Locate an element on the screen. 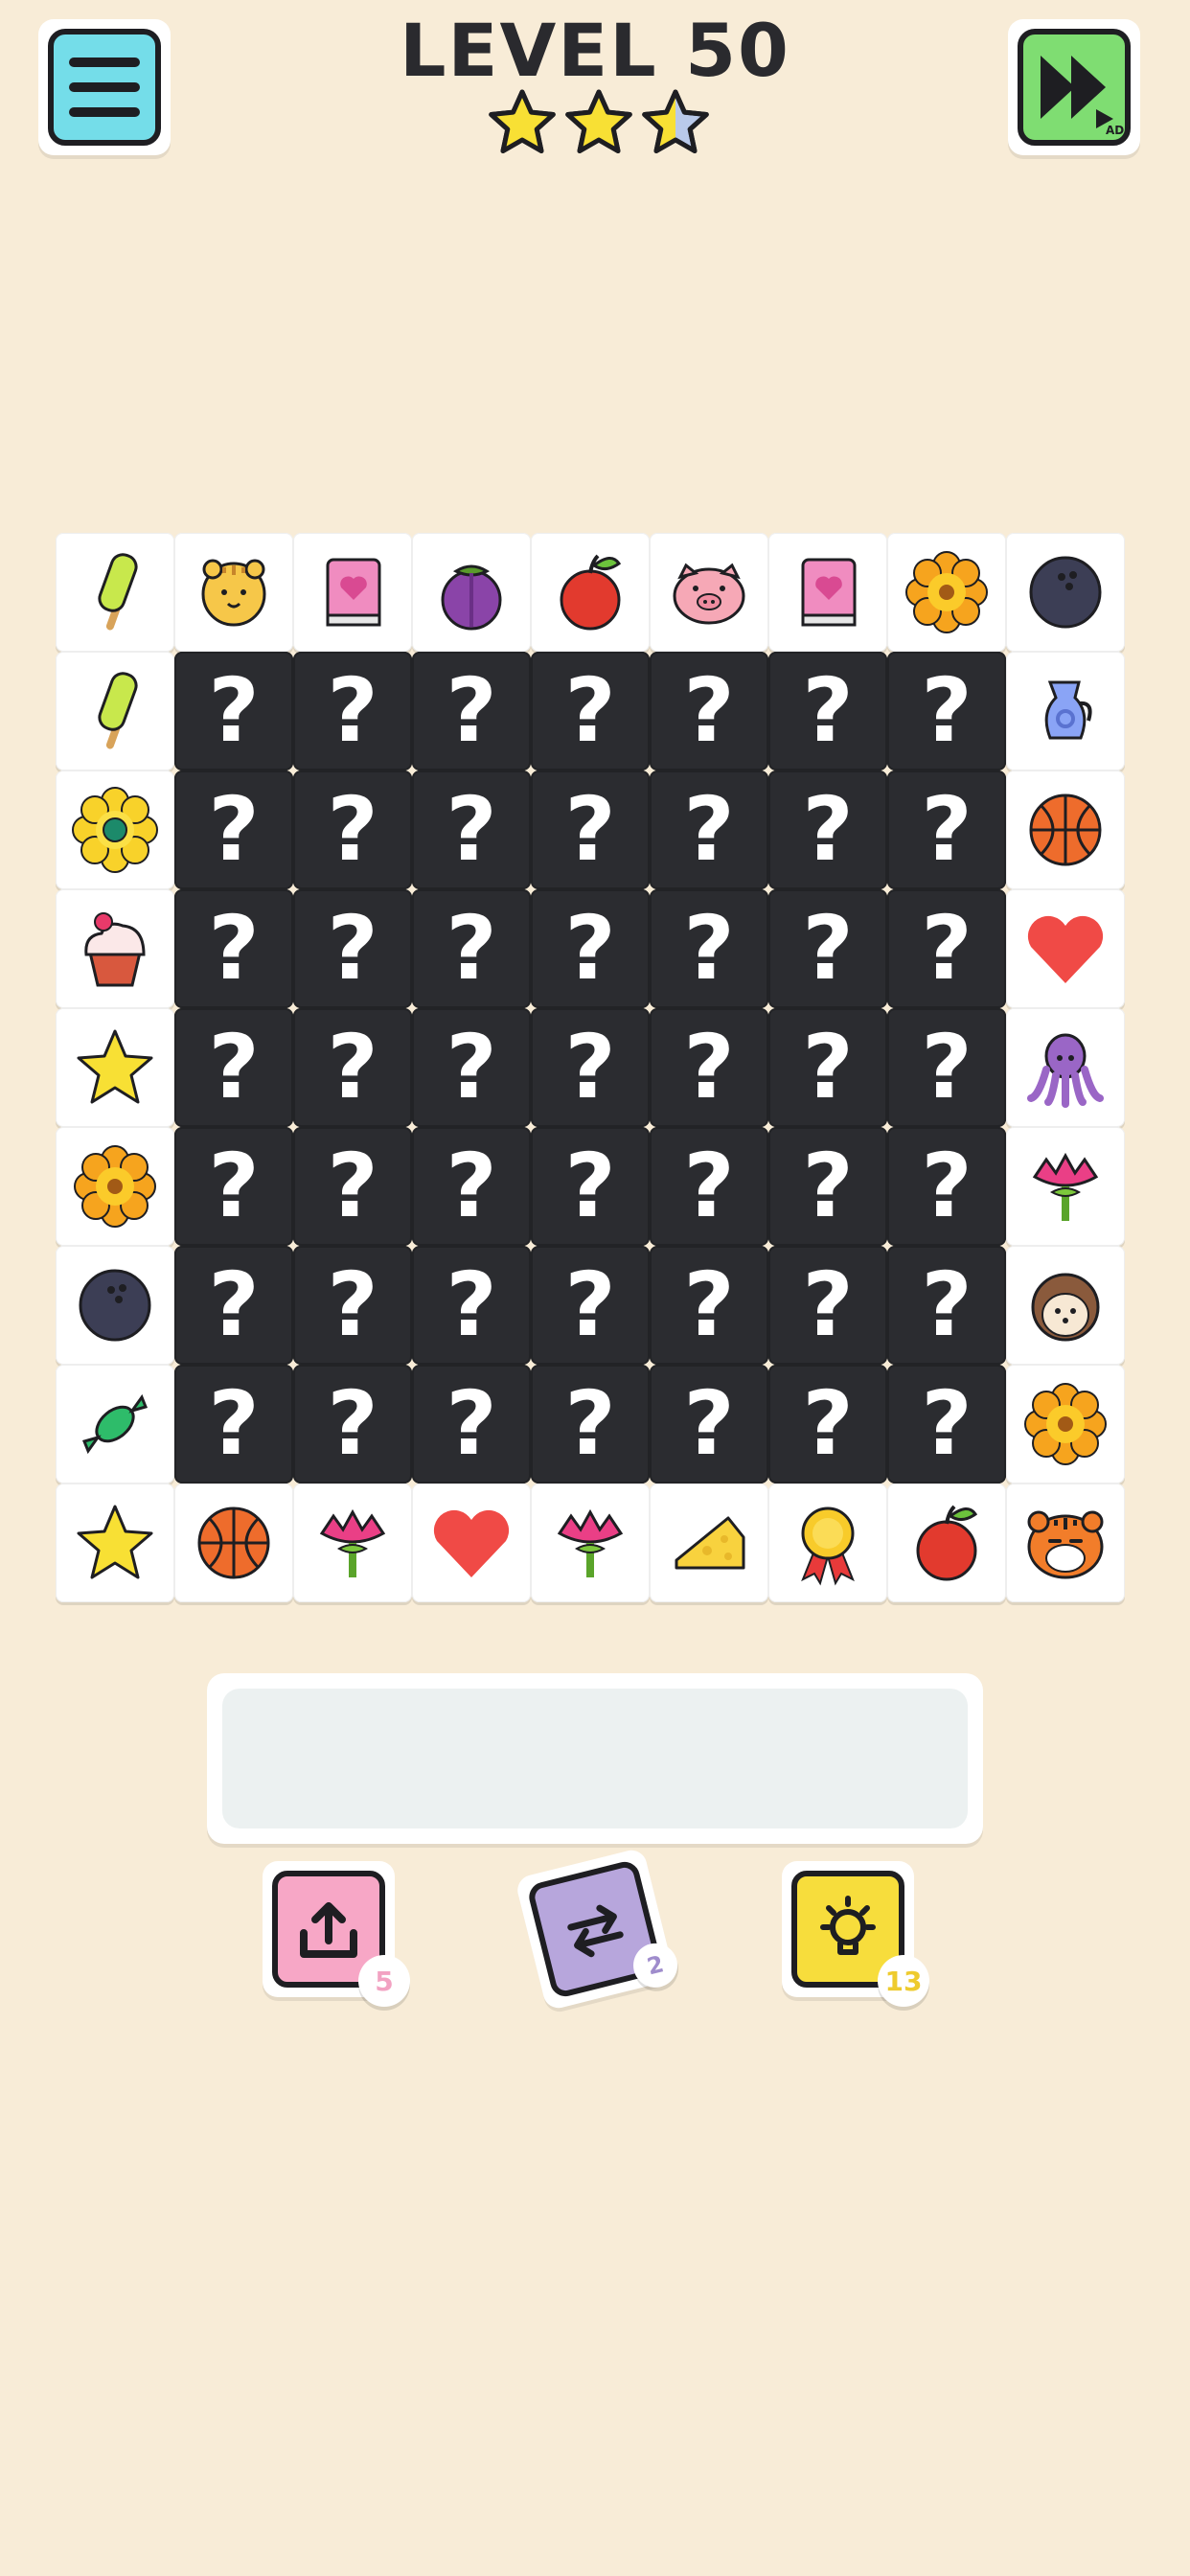  apple-icon is located at coordinates (947, 1543).